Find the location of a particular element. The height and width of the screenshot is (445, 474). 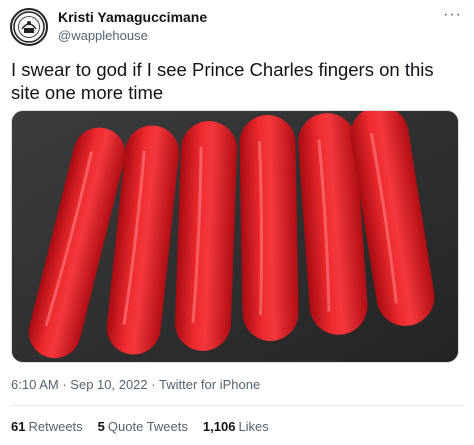

more-horizontal-icon: ··· is located at coordinates (452, 15).